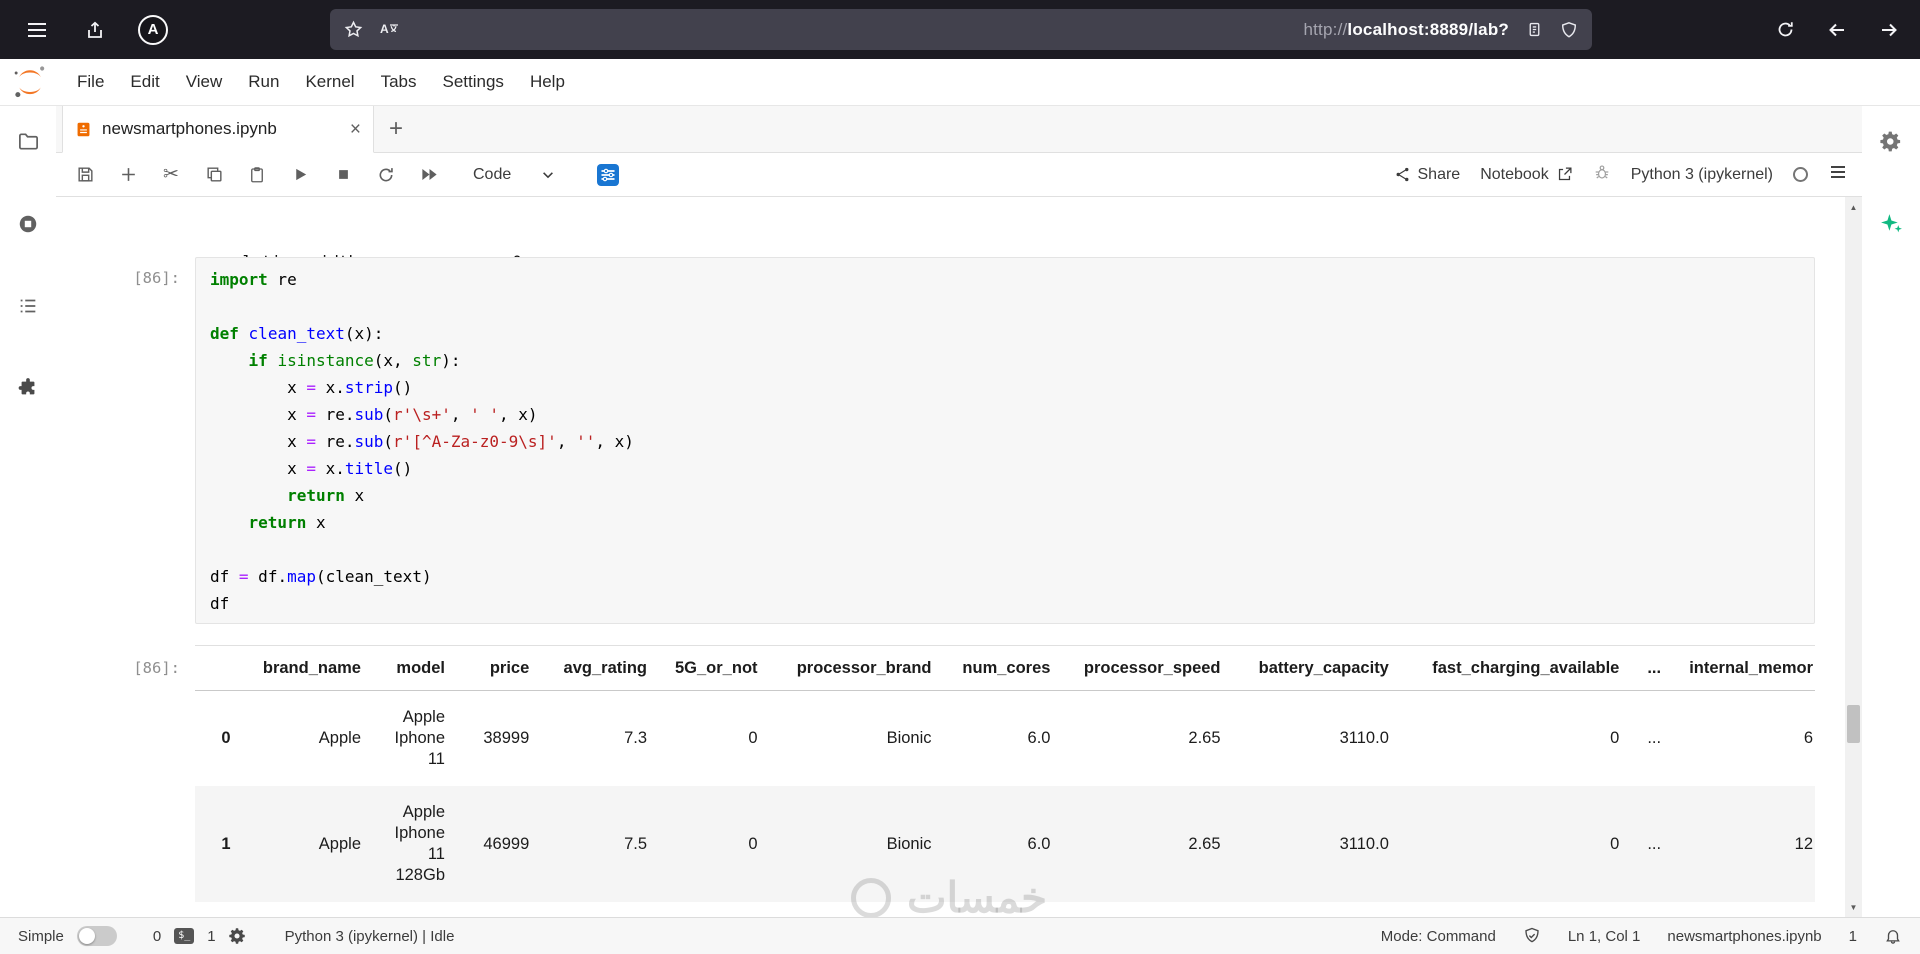 The height and width of the screenshot is (954, 1920). I want to click on menu-item-help: Help, so click(547, 82).